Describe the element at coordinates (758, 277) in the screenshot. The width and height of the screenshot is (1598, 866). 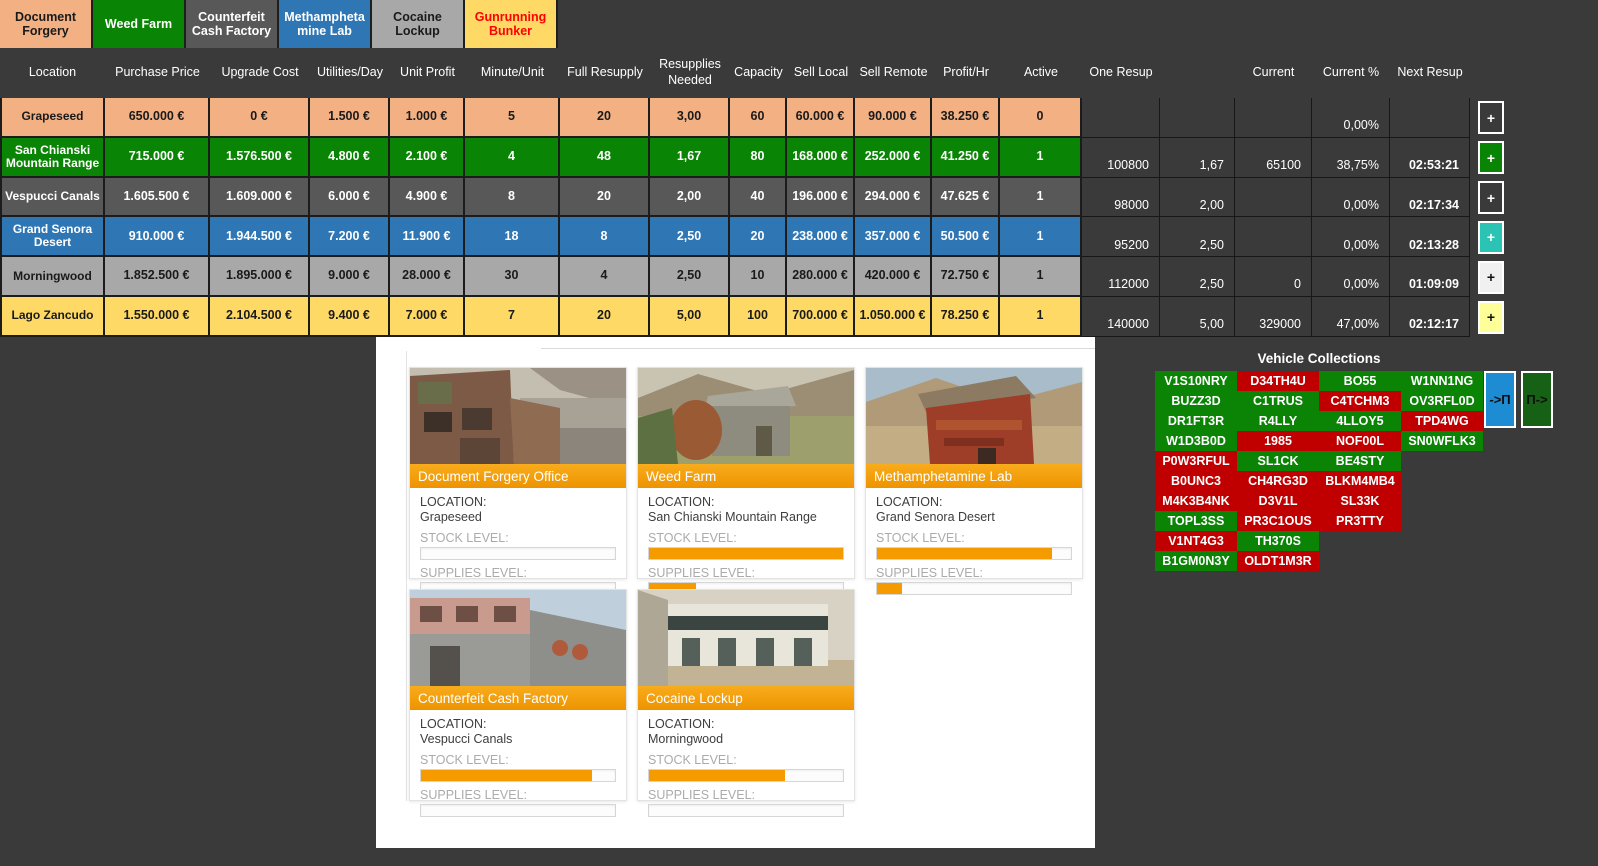
I see `value-cell-capacity: 10` at that location.